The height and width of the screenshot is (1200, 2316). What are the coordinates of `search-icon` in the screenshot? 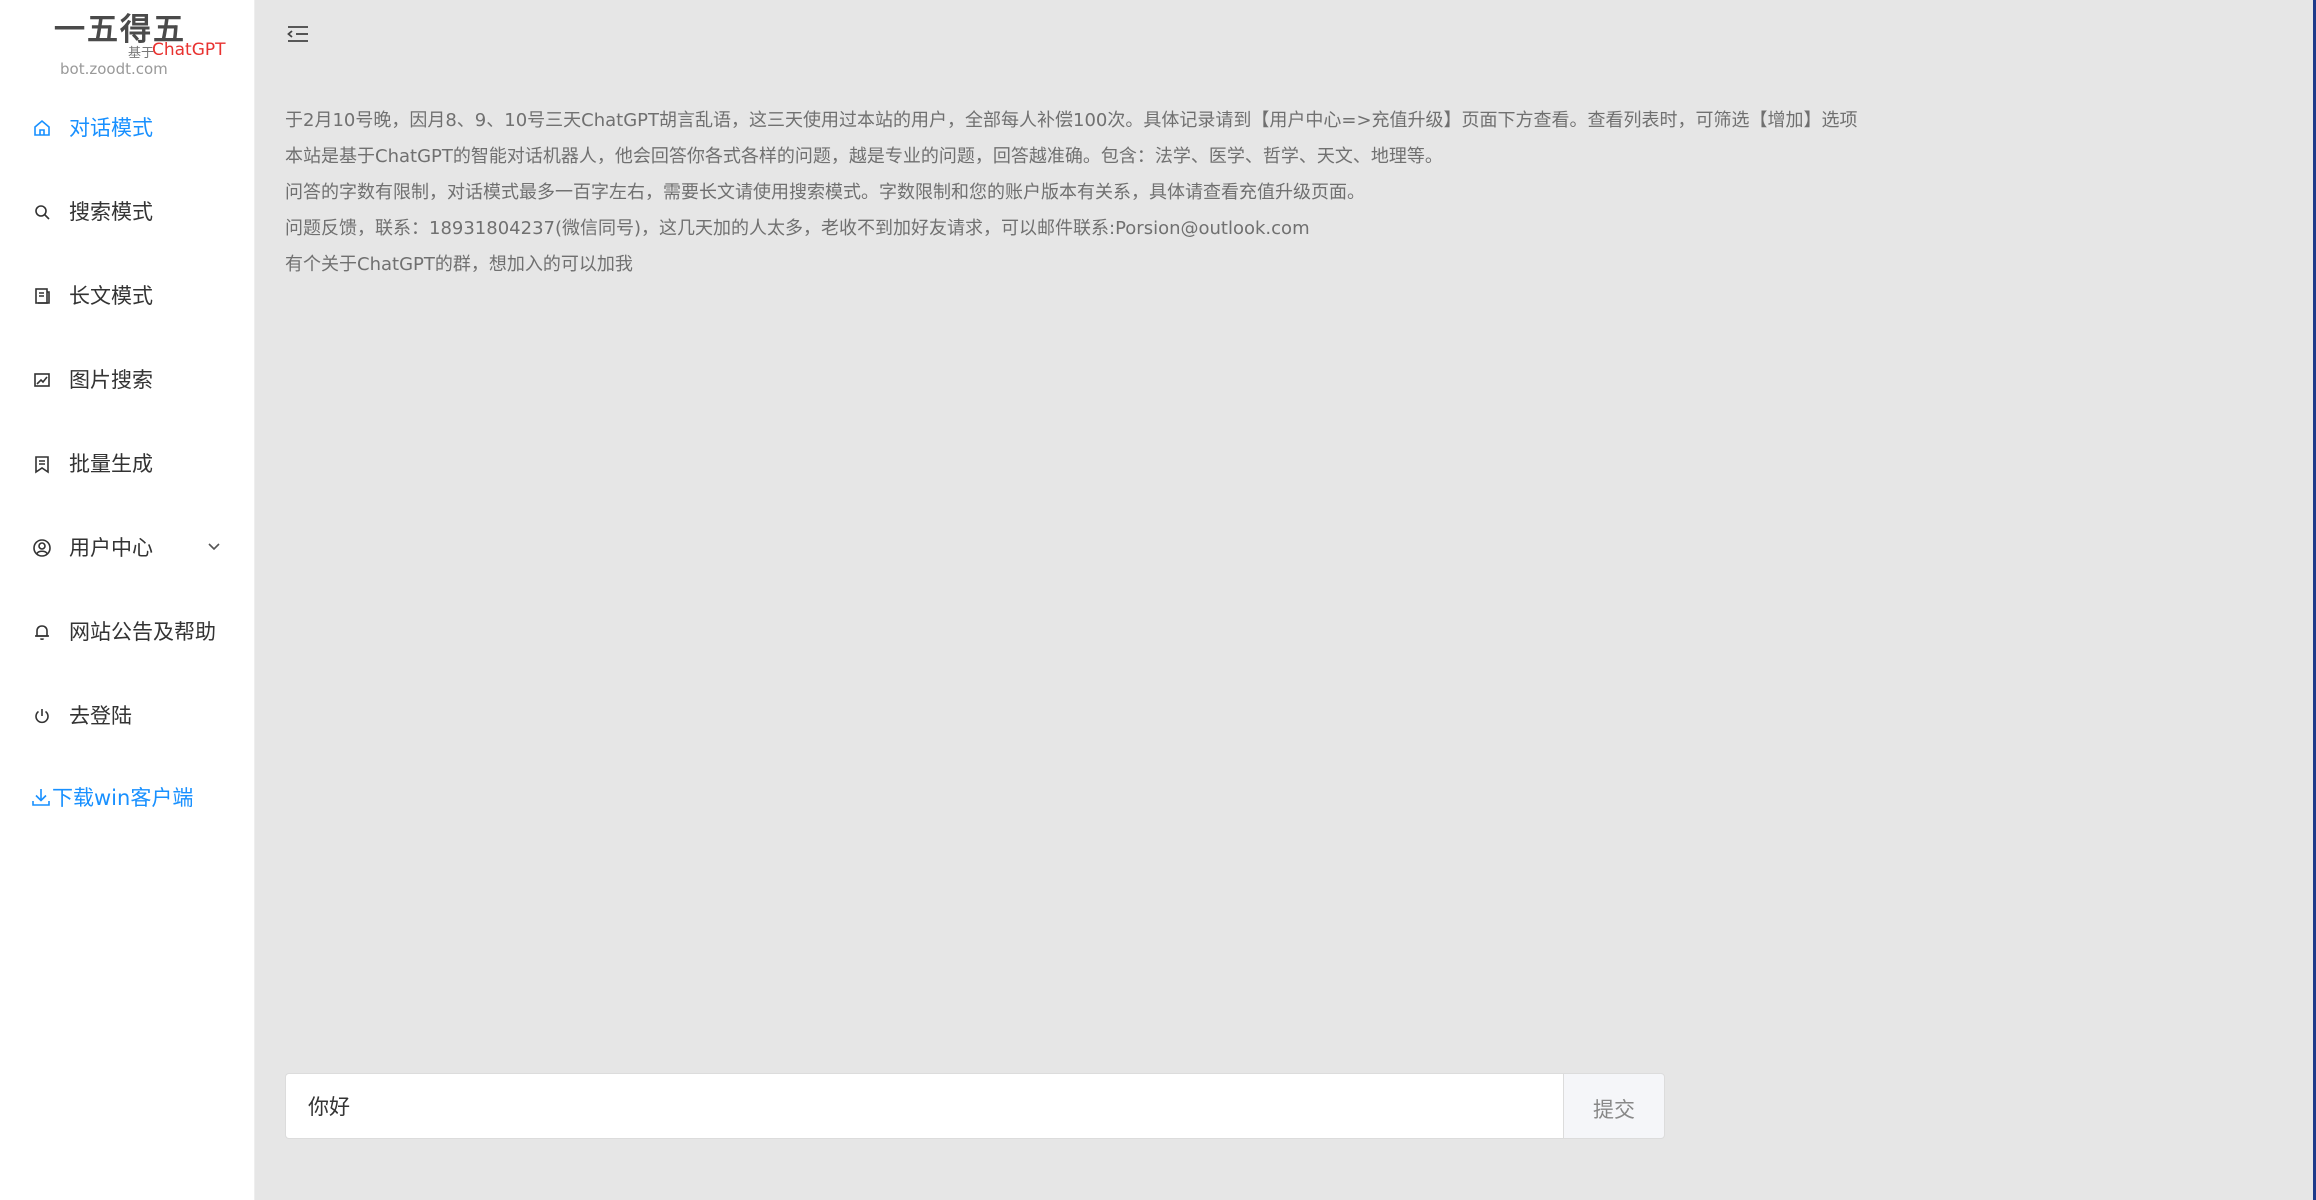 It's located at (42, 212).